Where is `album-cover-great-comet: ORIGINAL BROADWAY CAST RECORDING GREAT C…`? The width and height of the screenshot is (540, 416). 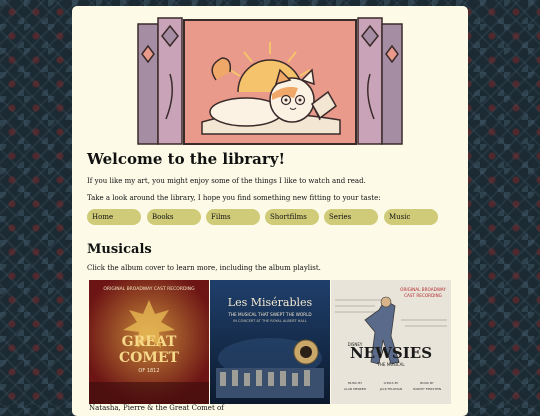
album-cover-great-comet: ORIGINAL BROADWAY CAST RECORDING GREAT C… is located at coordinates (149, 342).